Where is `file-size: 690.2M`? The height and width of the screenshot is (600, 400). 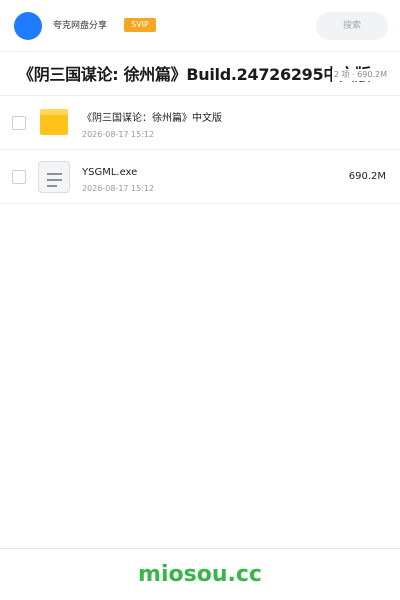 file-size: 690.2M is located at coordinates (367, 176).